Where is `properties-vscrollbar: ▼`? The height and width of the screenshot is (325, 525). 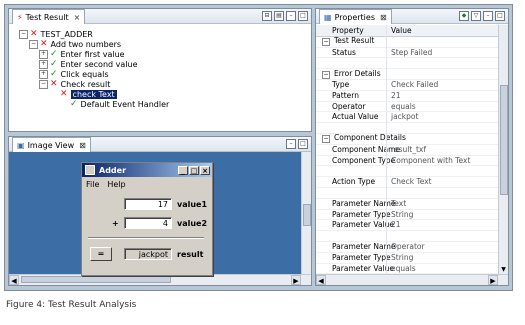 properties-vscrollbar: ▼ is located at coordinates (503, 150).